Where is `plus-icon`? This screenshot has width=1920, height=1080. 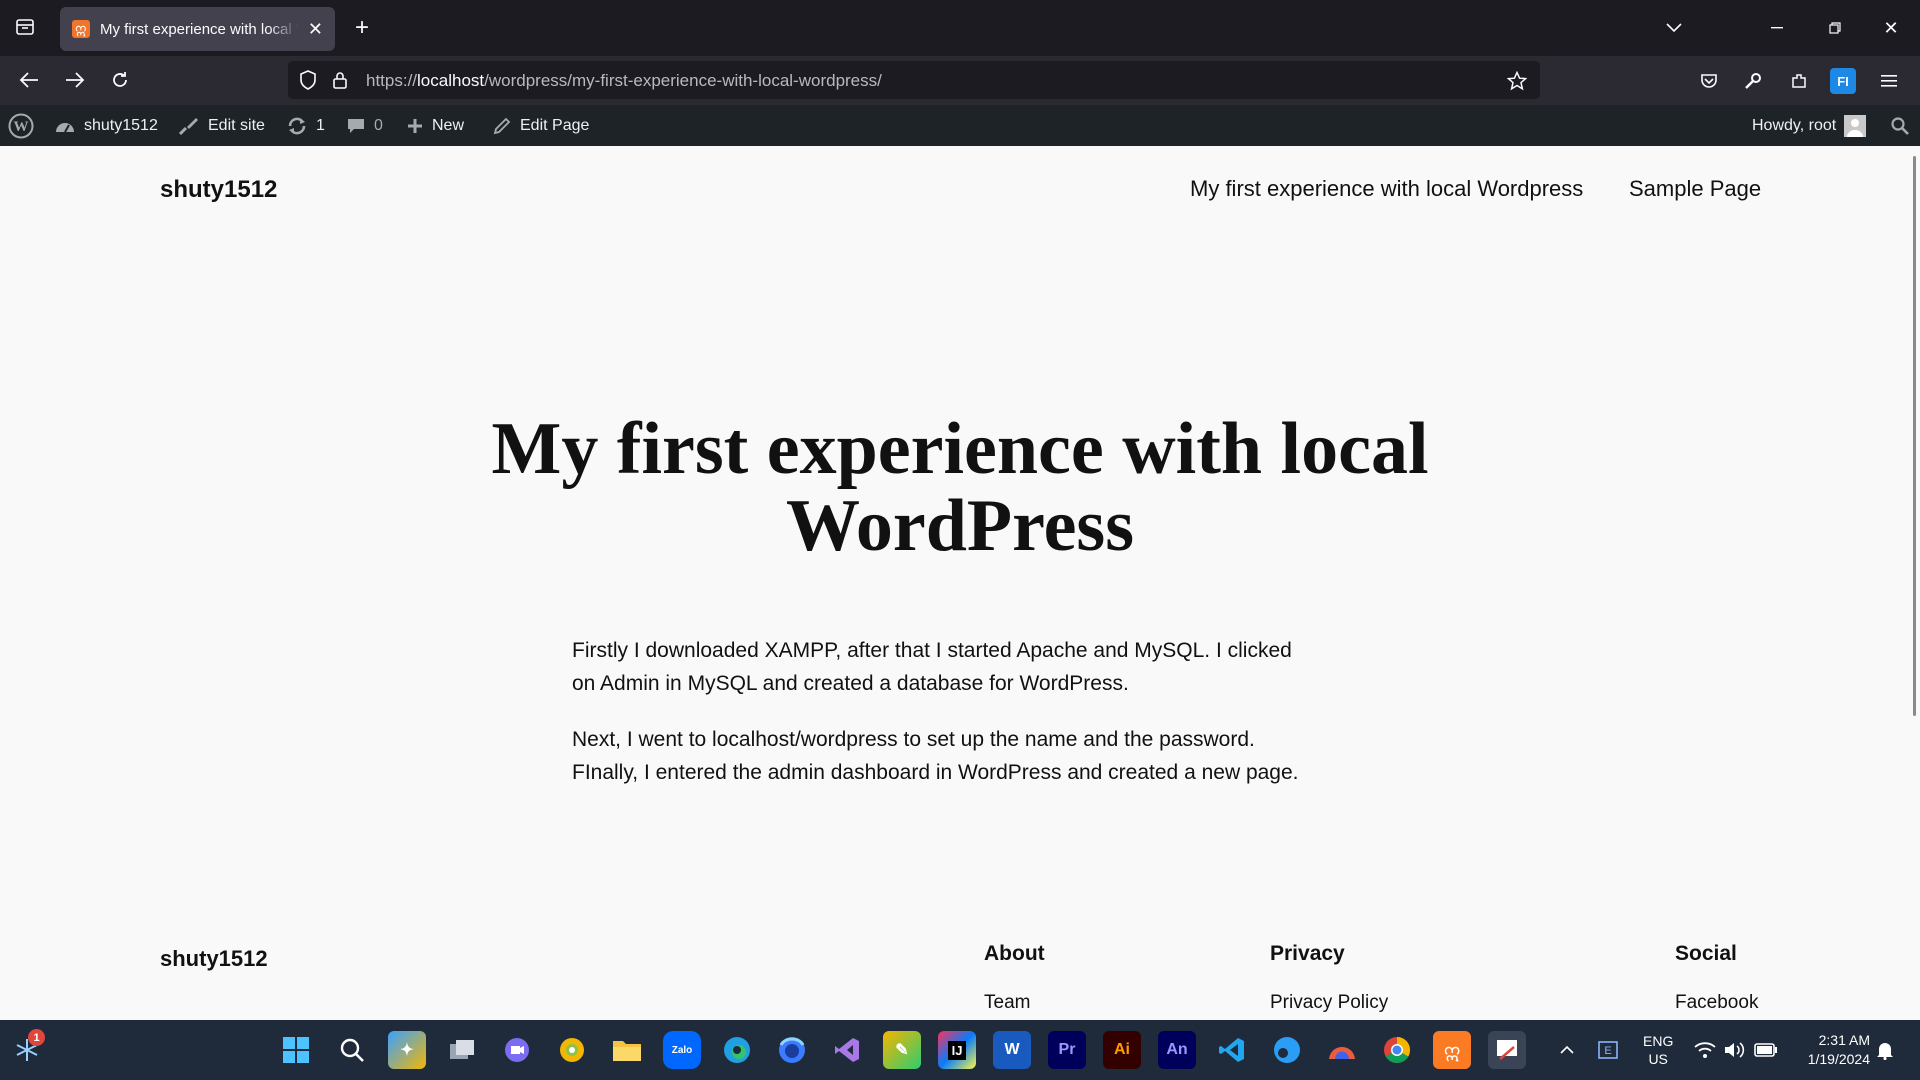
plus-icon is located at coordinates (415, 126).